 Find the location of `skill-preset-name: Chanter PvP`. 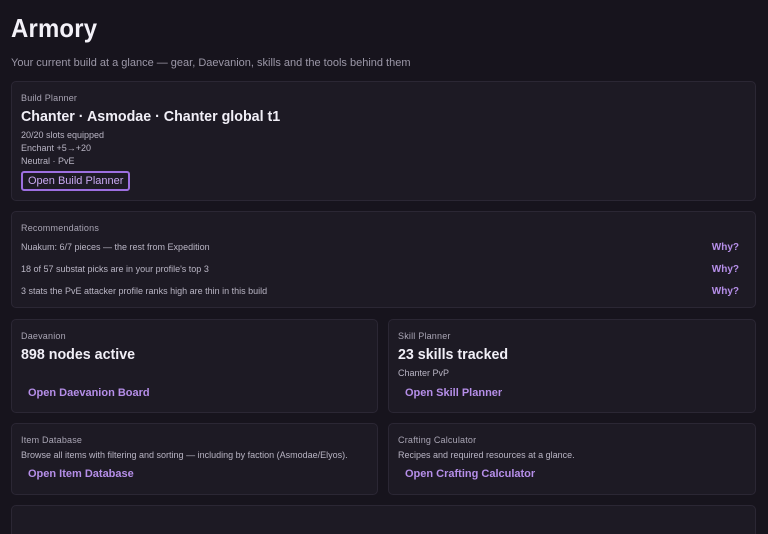

skill-preset-name: Chanter PvP is located at coordinates (424, 373).